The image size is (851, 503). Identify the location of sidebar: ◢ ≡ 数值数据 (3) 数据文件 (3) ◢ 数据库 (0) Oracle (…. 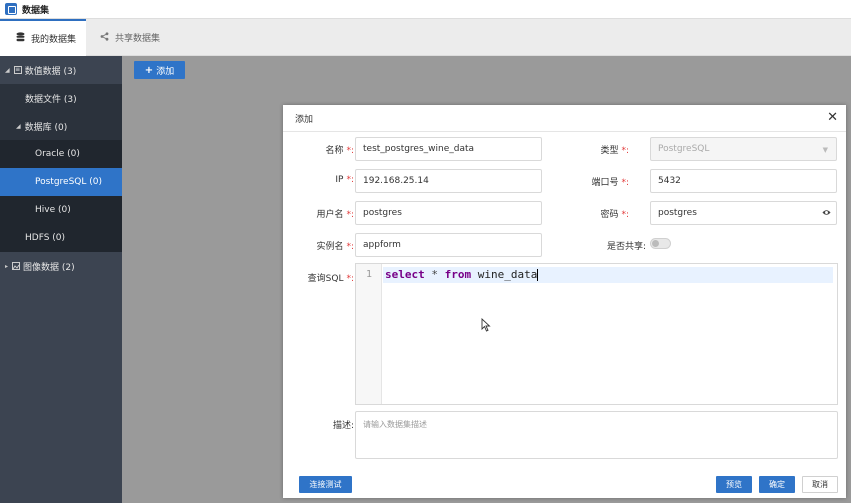
(61, 279).